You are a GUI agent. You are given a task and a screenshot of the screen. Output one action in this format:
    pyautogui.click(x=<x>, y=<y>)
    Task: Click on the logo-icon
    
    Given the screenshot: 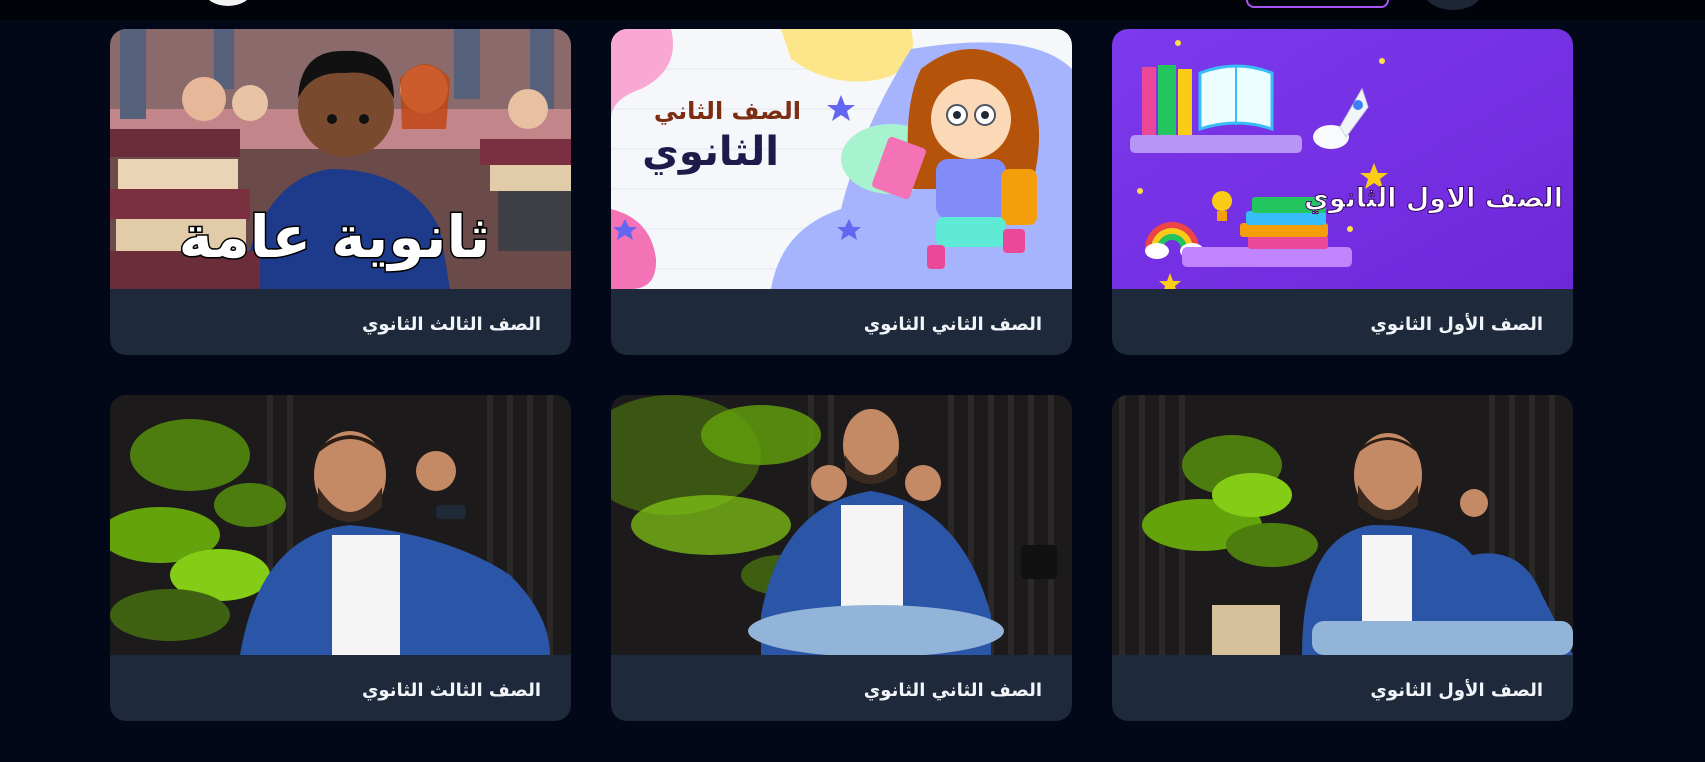 What is the action you would take?
    pyautogui.click(x=228, y=3)
    